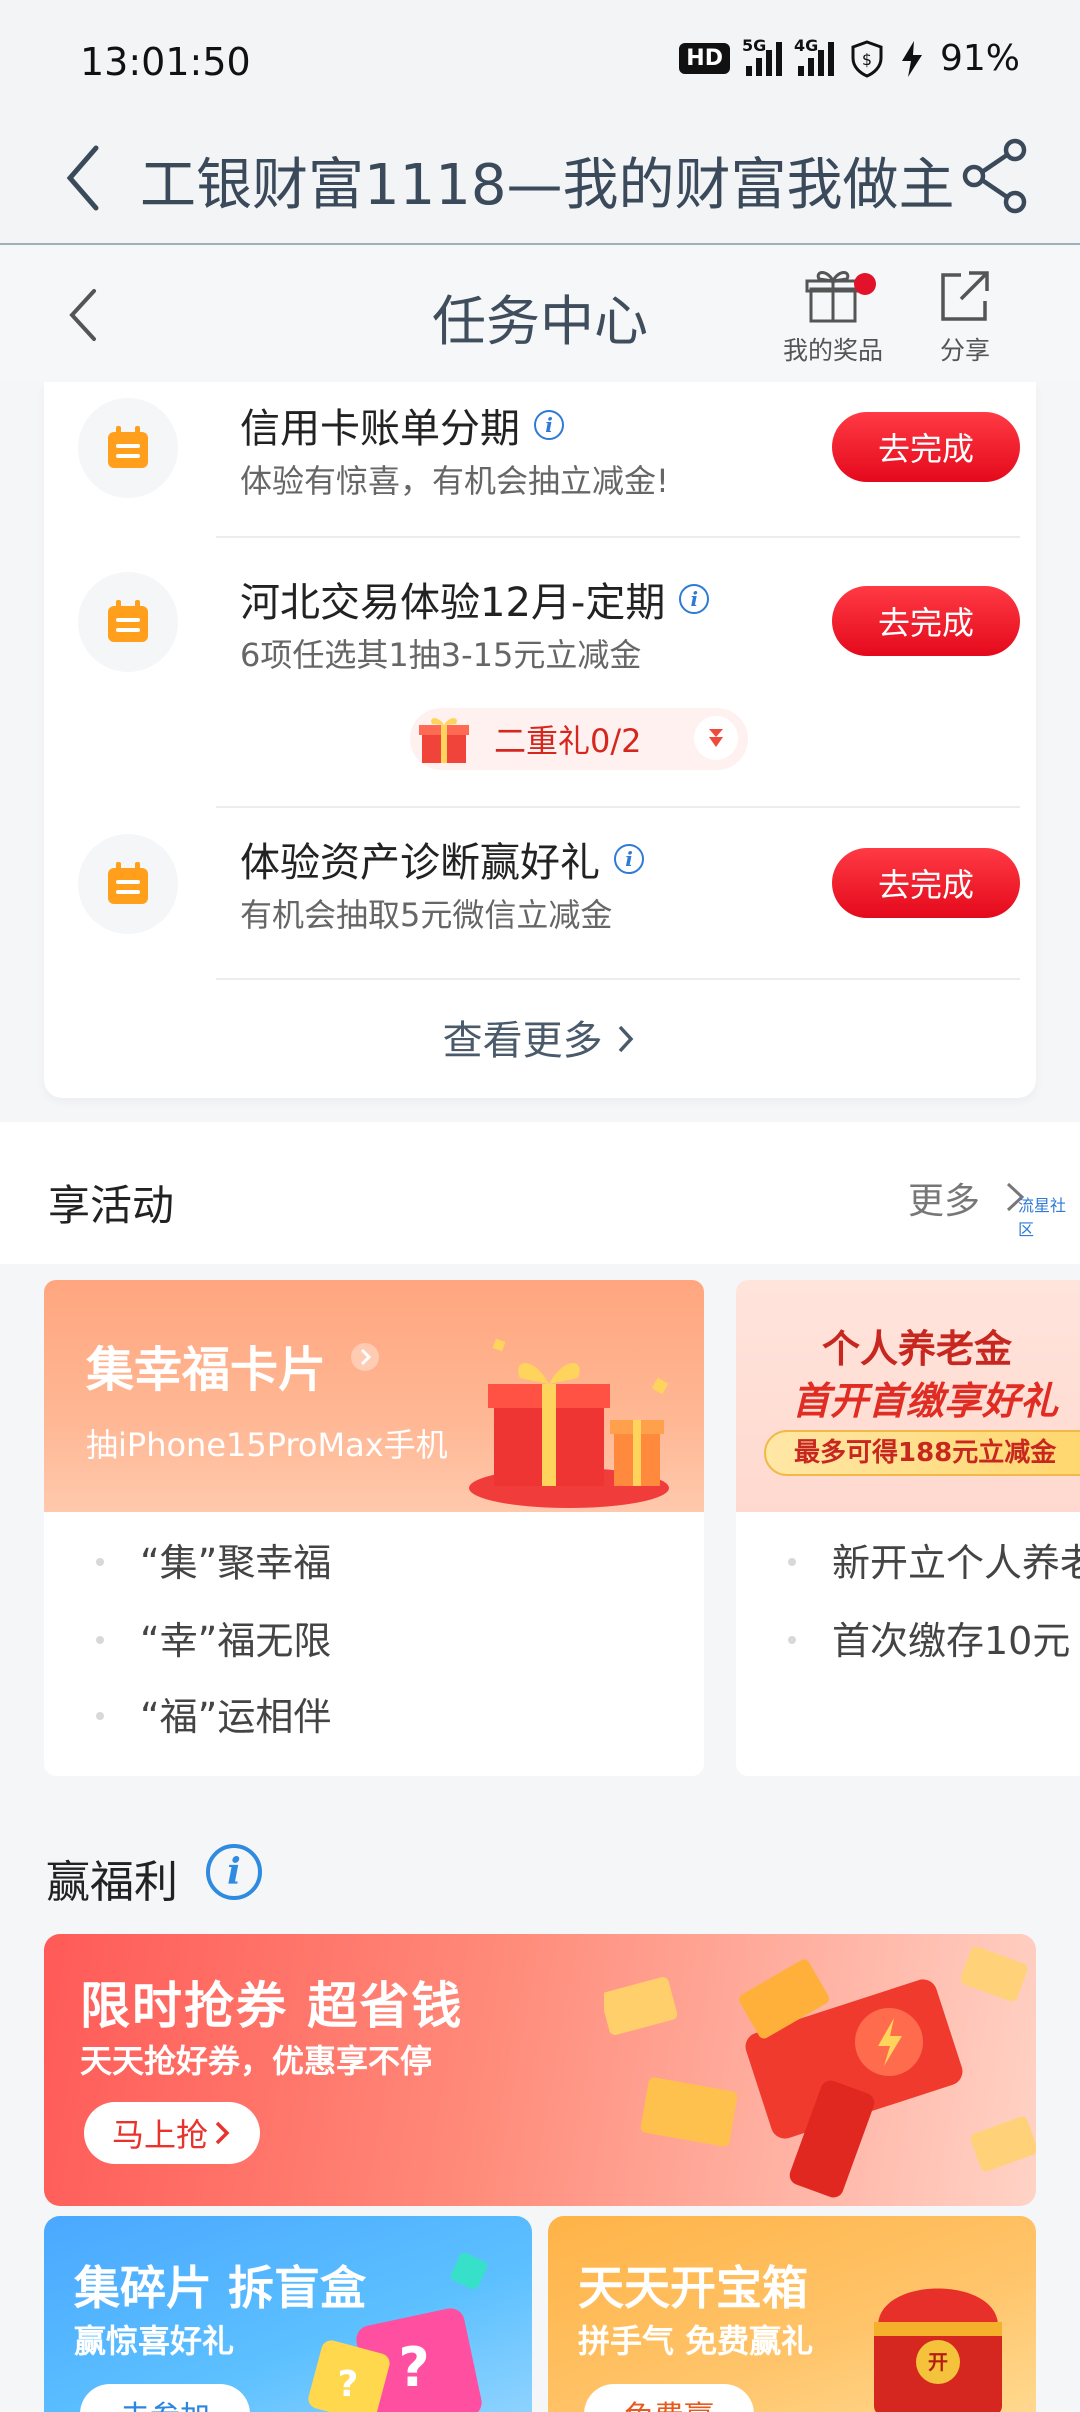  Describe the element at coordinates (951, 1641) in the screenshot. I see `activity-item: 首次缴存10元` at that location.